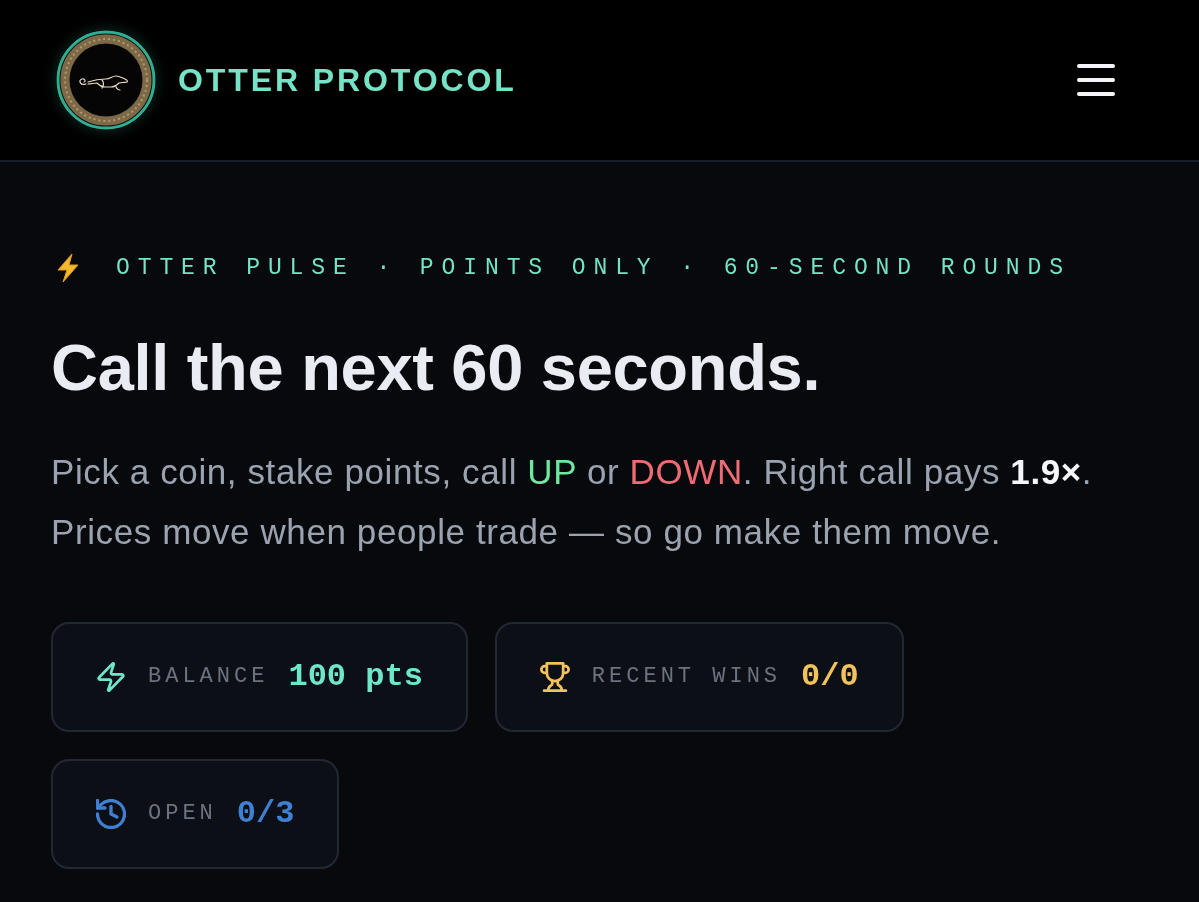 The image size is (1199, 902). What do you see at coordinates (436, 368) in the screenshot?
I see `page-title: Call the next 60 seconds.` at bounding box center [436, 368].